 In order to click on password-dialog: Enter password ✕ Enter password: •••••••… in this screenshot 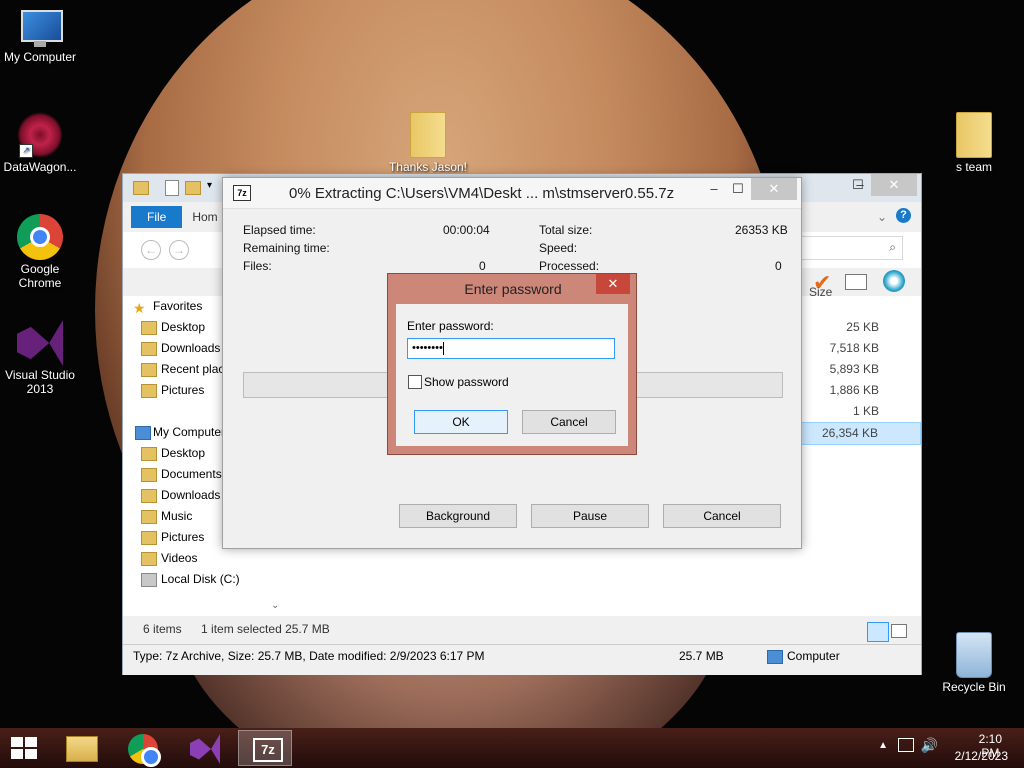, I will do `click(512, 364)`.